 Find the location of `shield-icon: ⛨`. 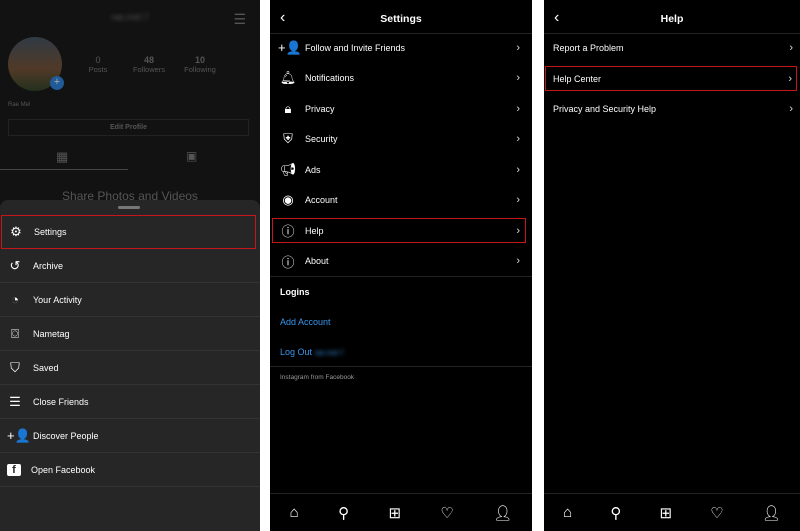

shield-icon: ⛨ is located at coordinates (288, 138).